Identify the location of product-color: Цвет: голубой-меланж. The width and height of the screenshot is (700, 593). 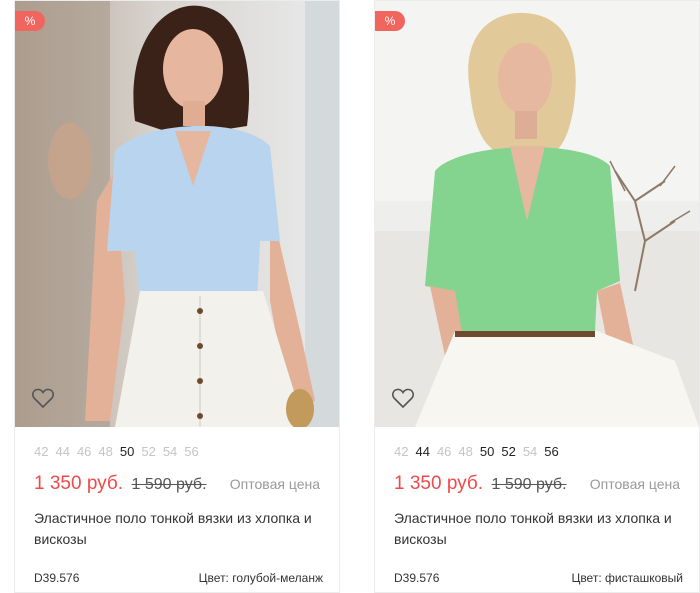
(260, 578).